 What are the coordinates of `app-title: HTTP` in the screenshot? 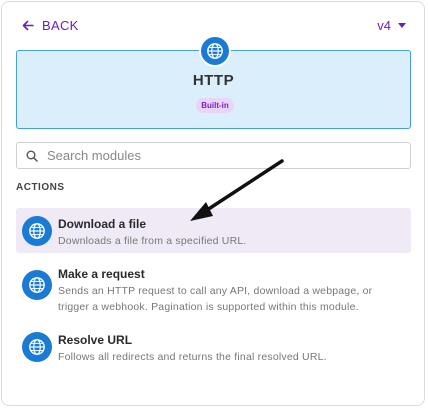 It's located at (213, 80).